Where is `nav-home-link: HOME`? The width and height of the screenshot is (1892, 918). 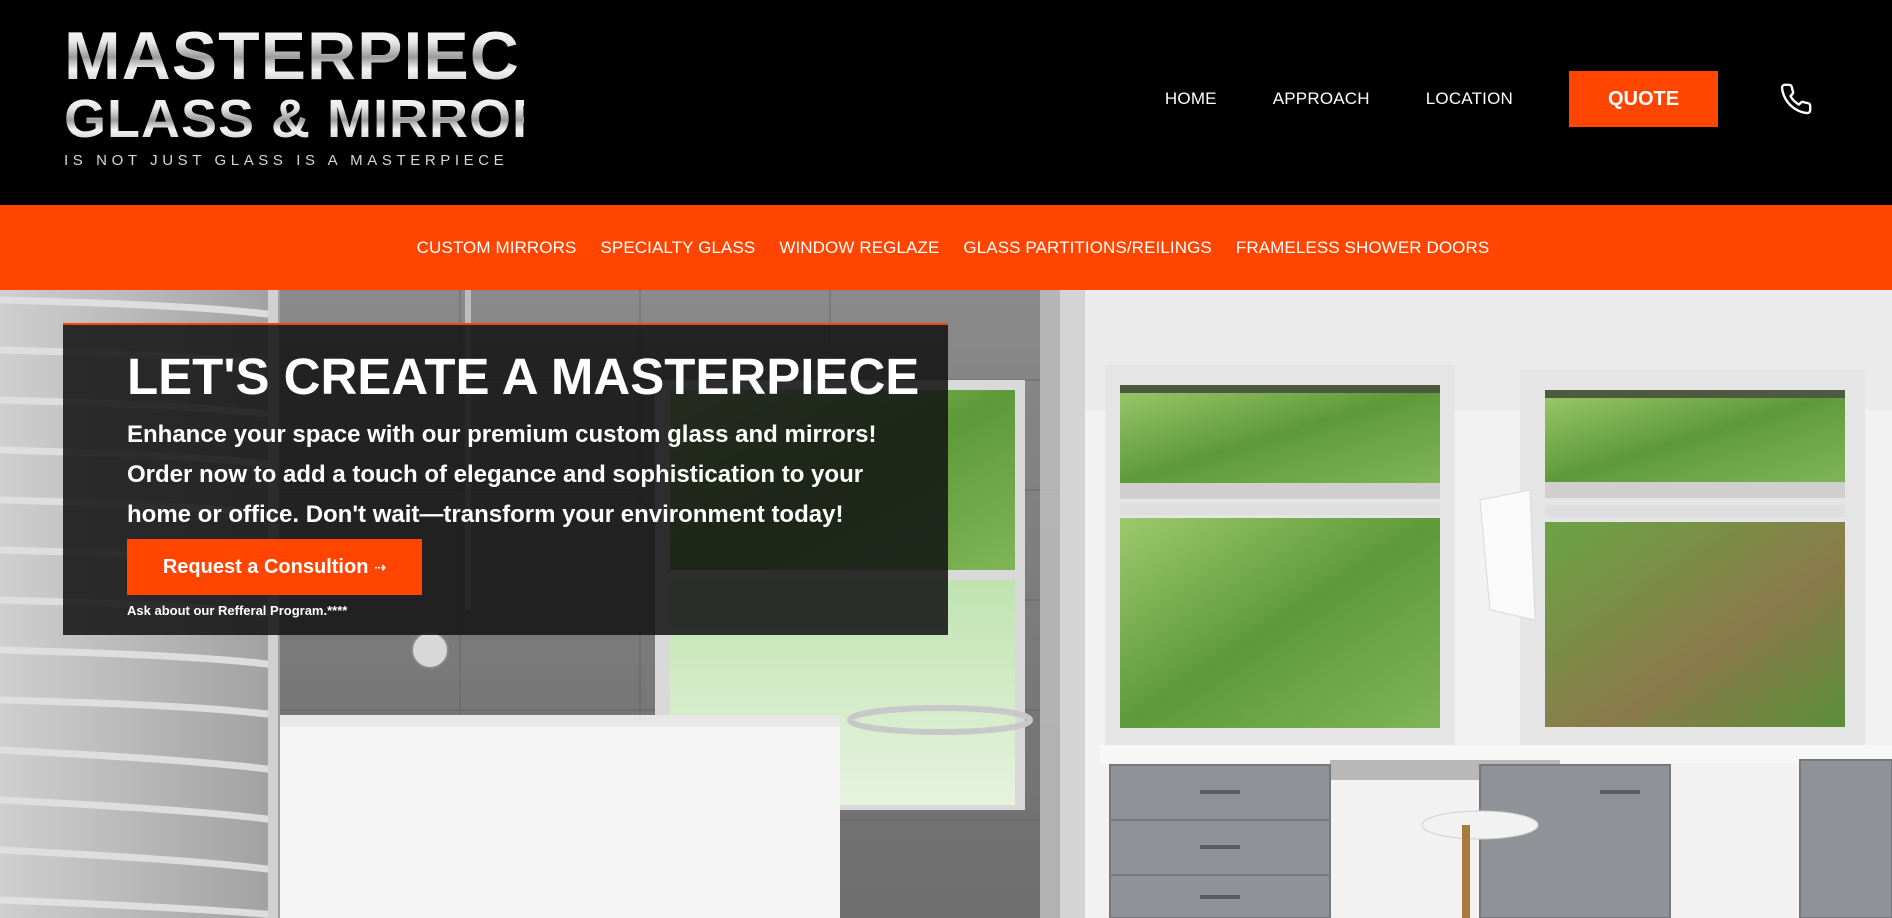
nav-home-link: HOME is located at coordinates (1191, 99).